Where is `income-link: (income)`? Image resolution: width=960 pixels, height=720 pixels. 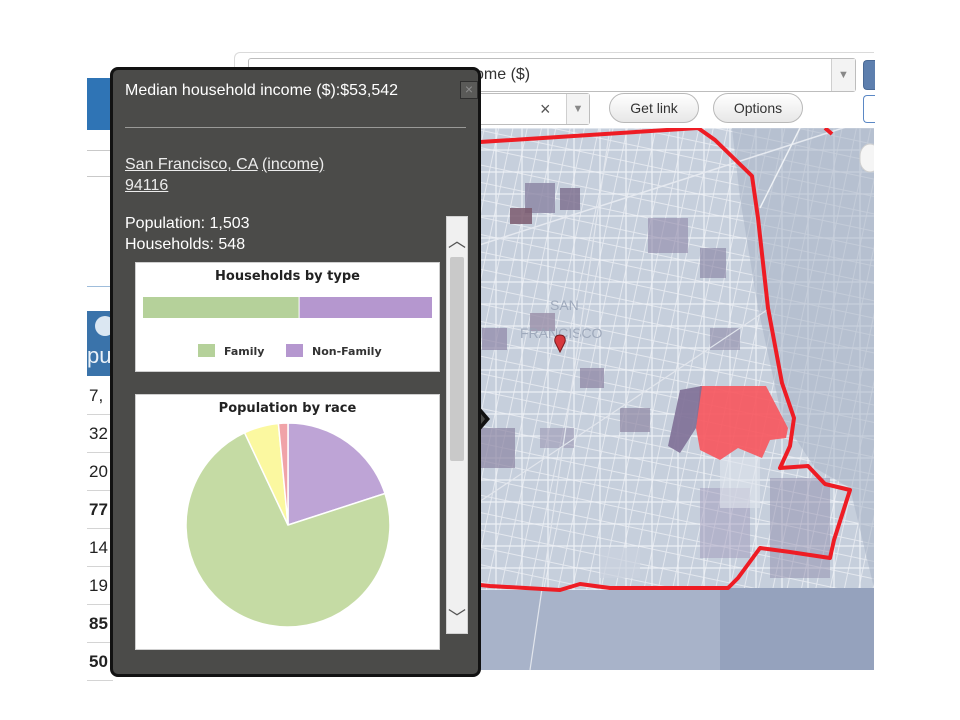 income-link: (income) is located at coordinates (293, 164).